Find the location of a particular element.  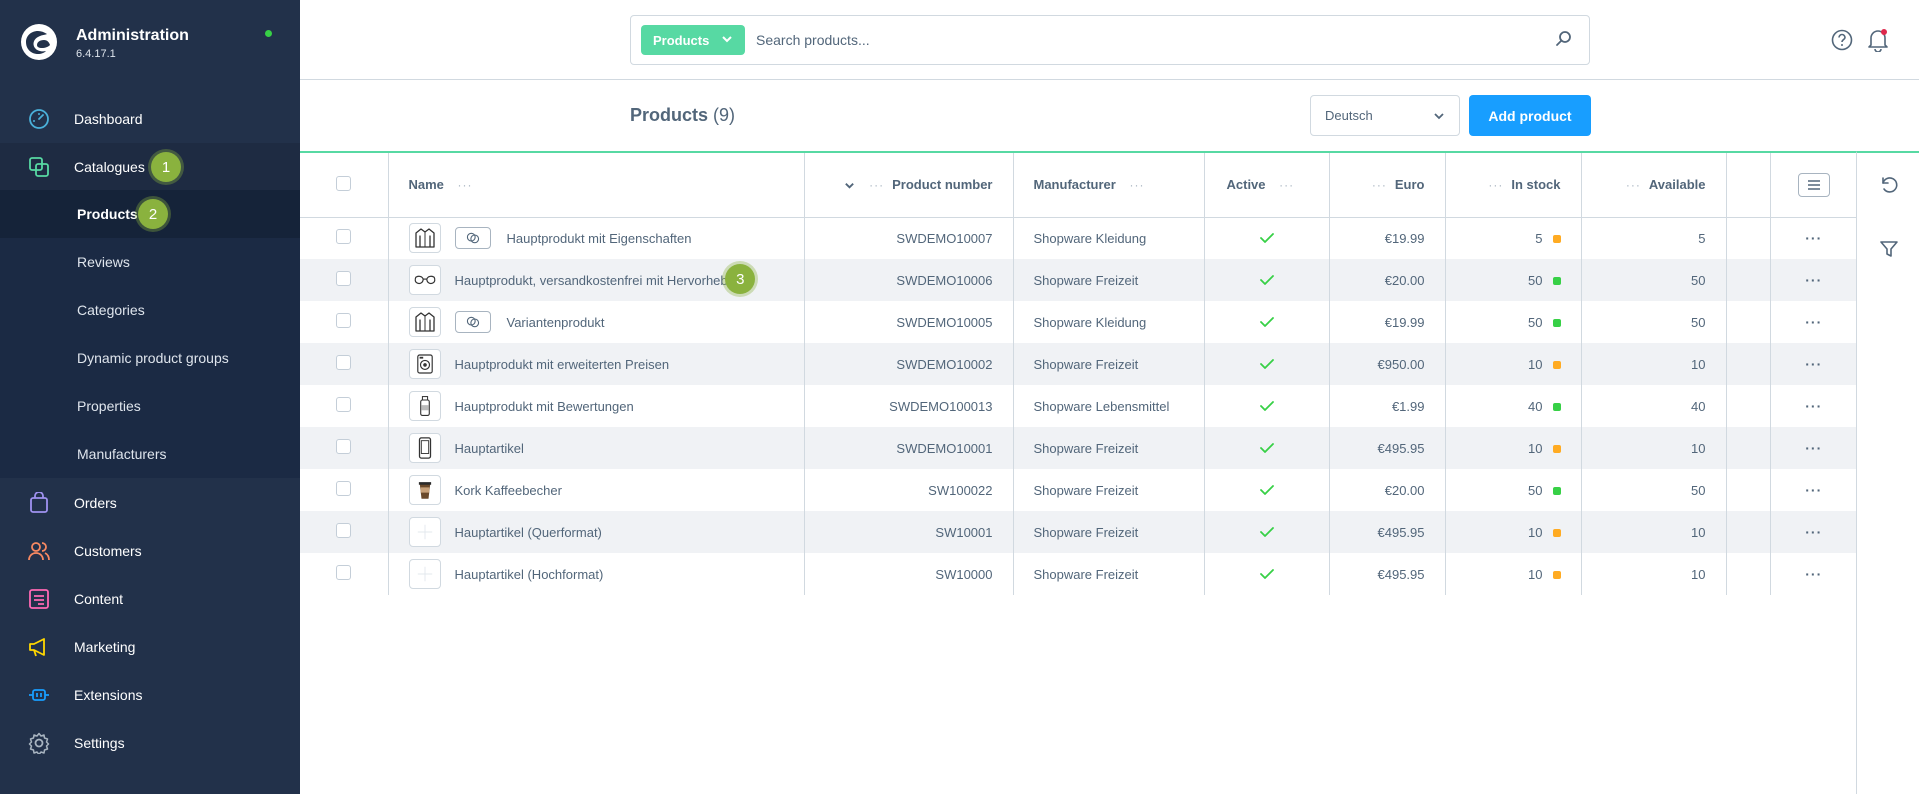

shopware-logo-icon is located at coordinates (39, 42).